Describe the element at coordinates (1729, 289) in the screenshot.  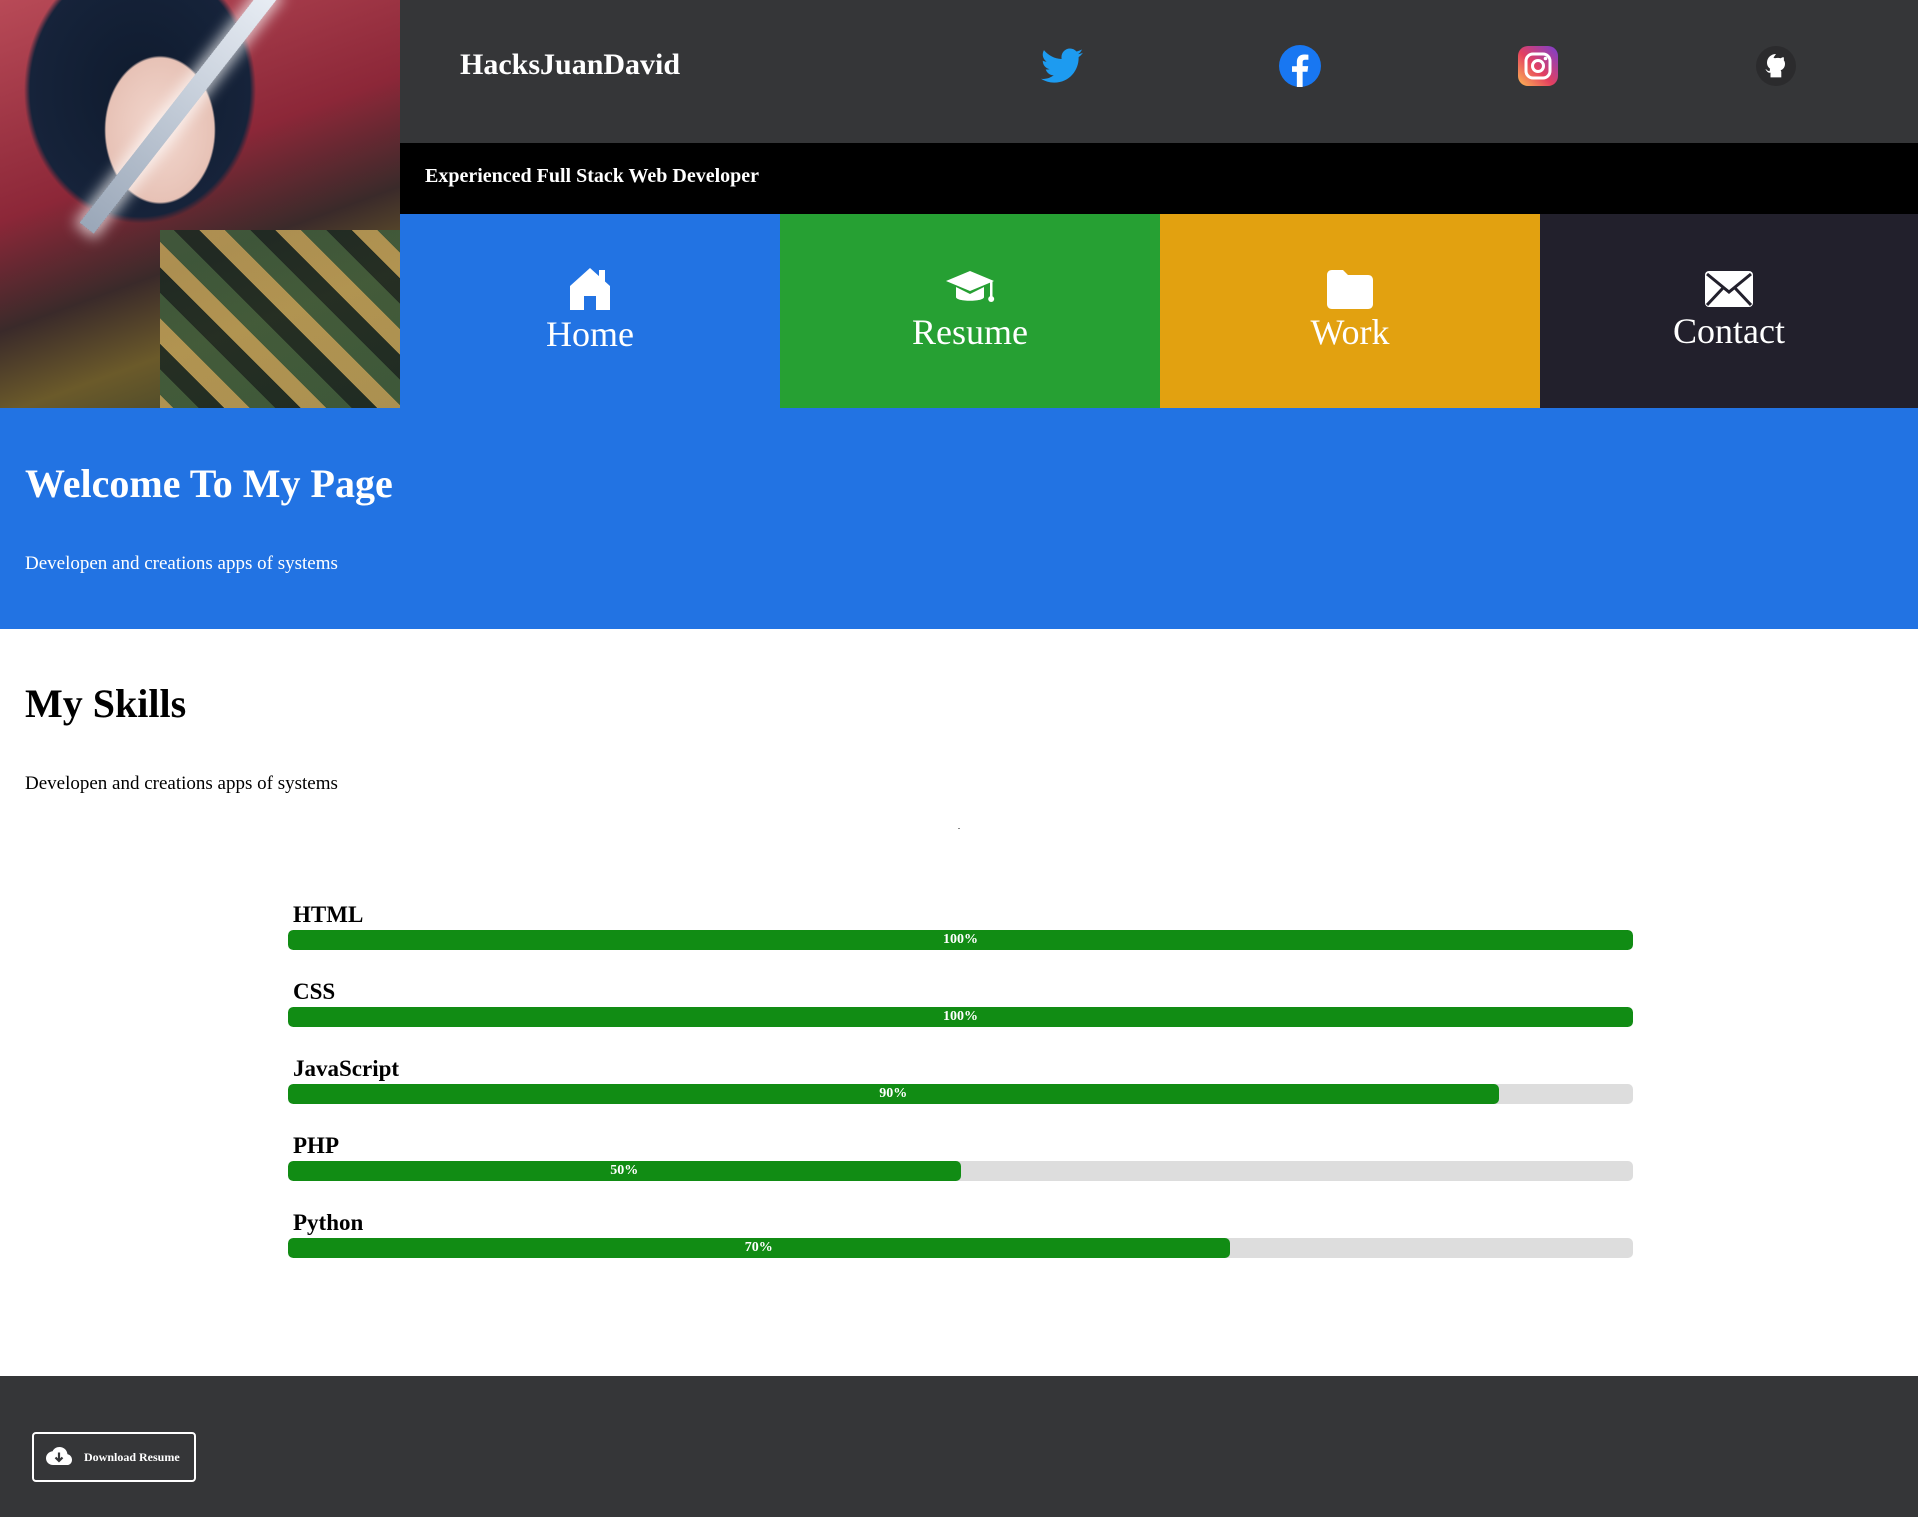
I see `envelope-icon` at that location.